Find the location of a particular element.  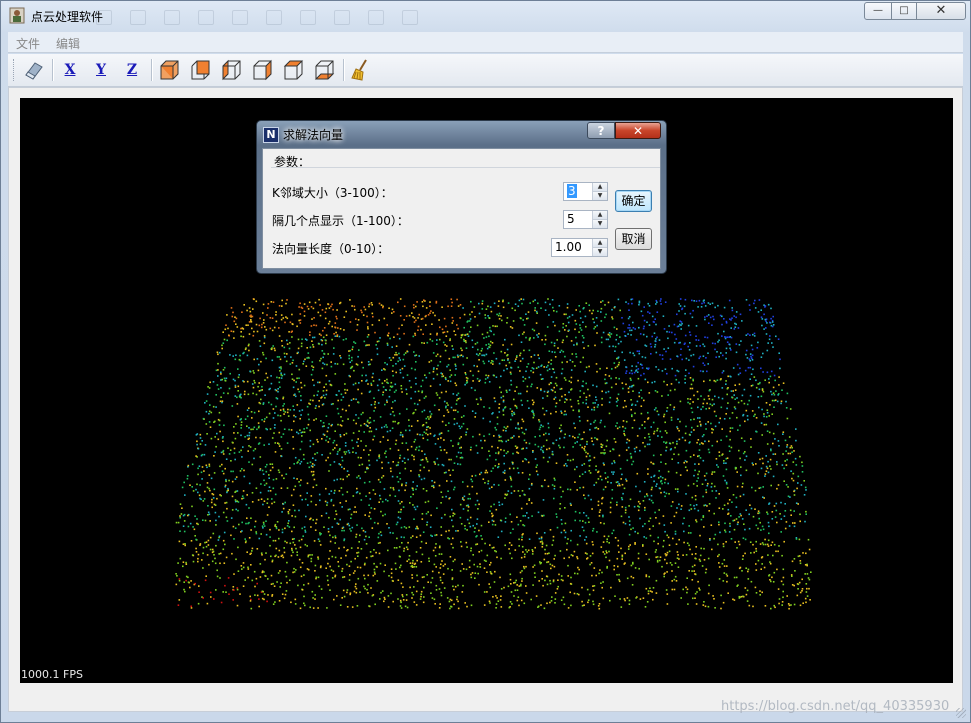

toolbar-grip is located at coordinates (15, 70).